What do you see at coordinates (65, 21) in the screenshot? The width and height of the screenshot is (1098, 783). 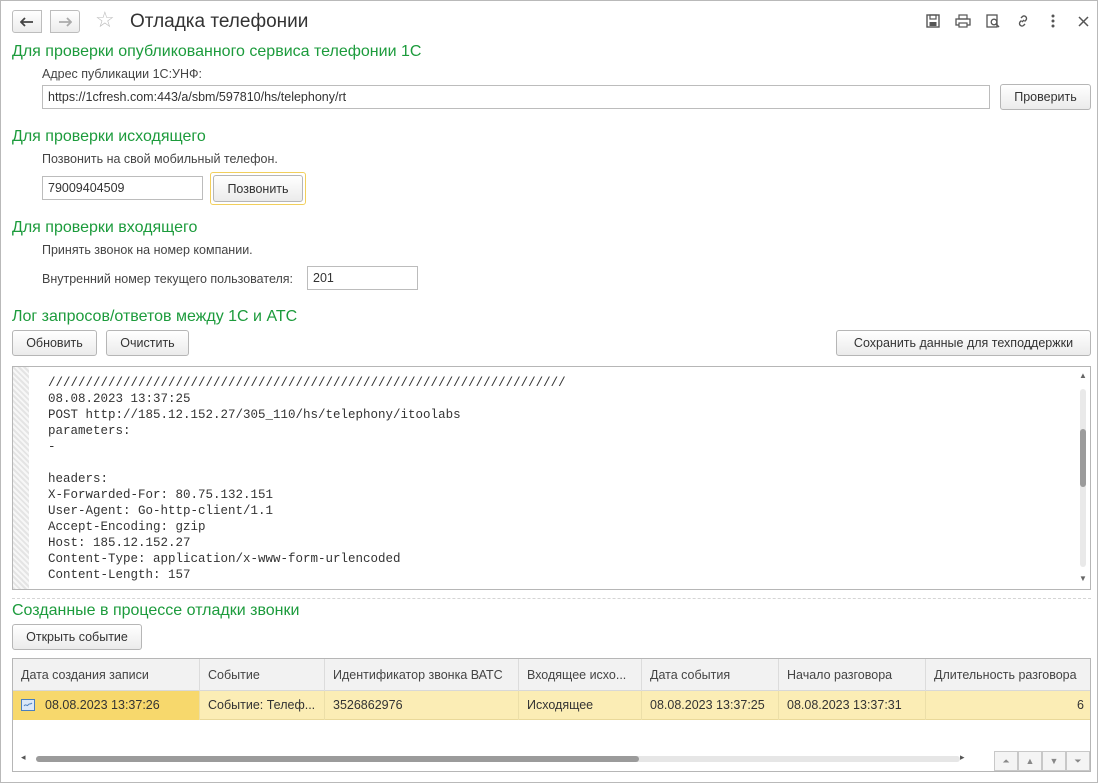 I see `forward-arrow-icon` at bounding box center [65, 21].